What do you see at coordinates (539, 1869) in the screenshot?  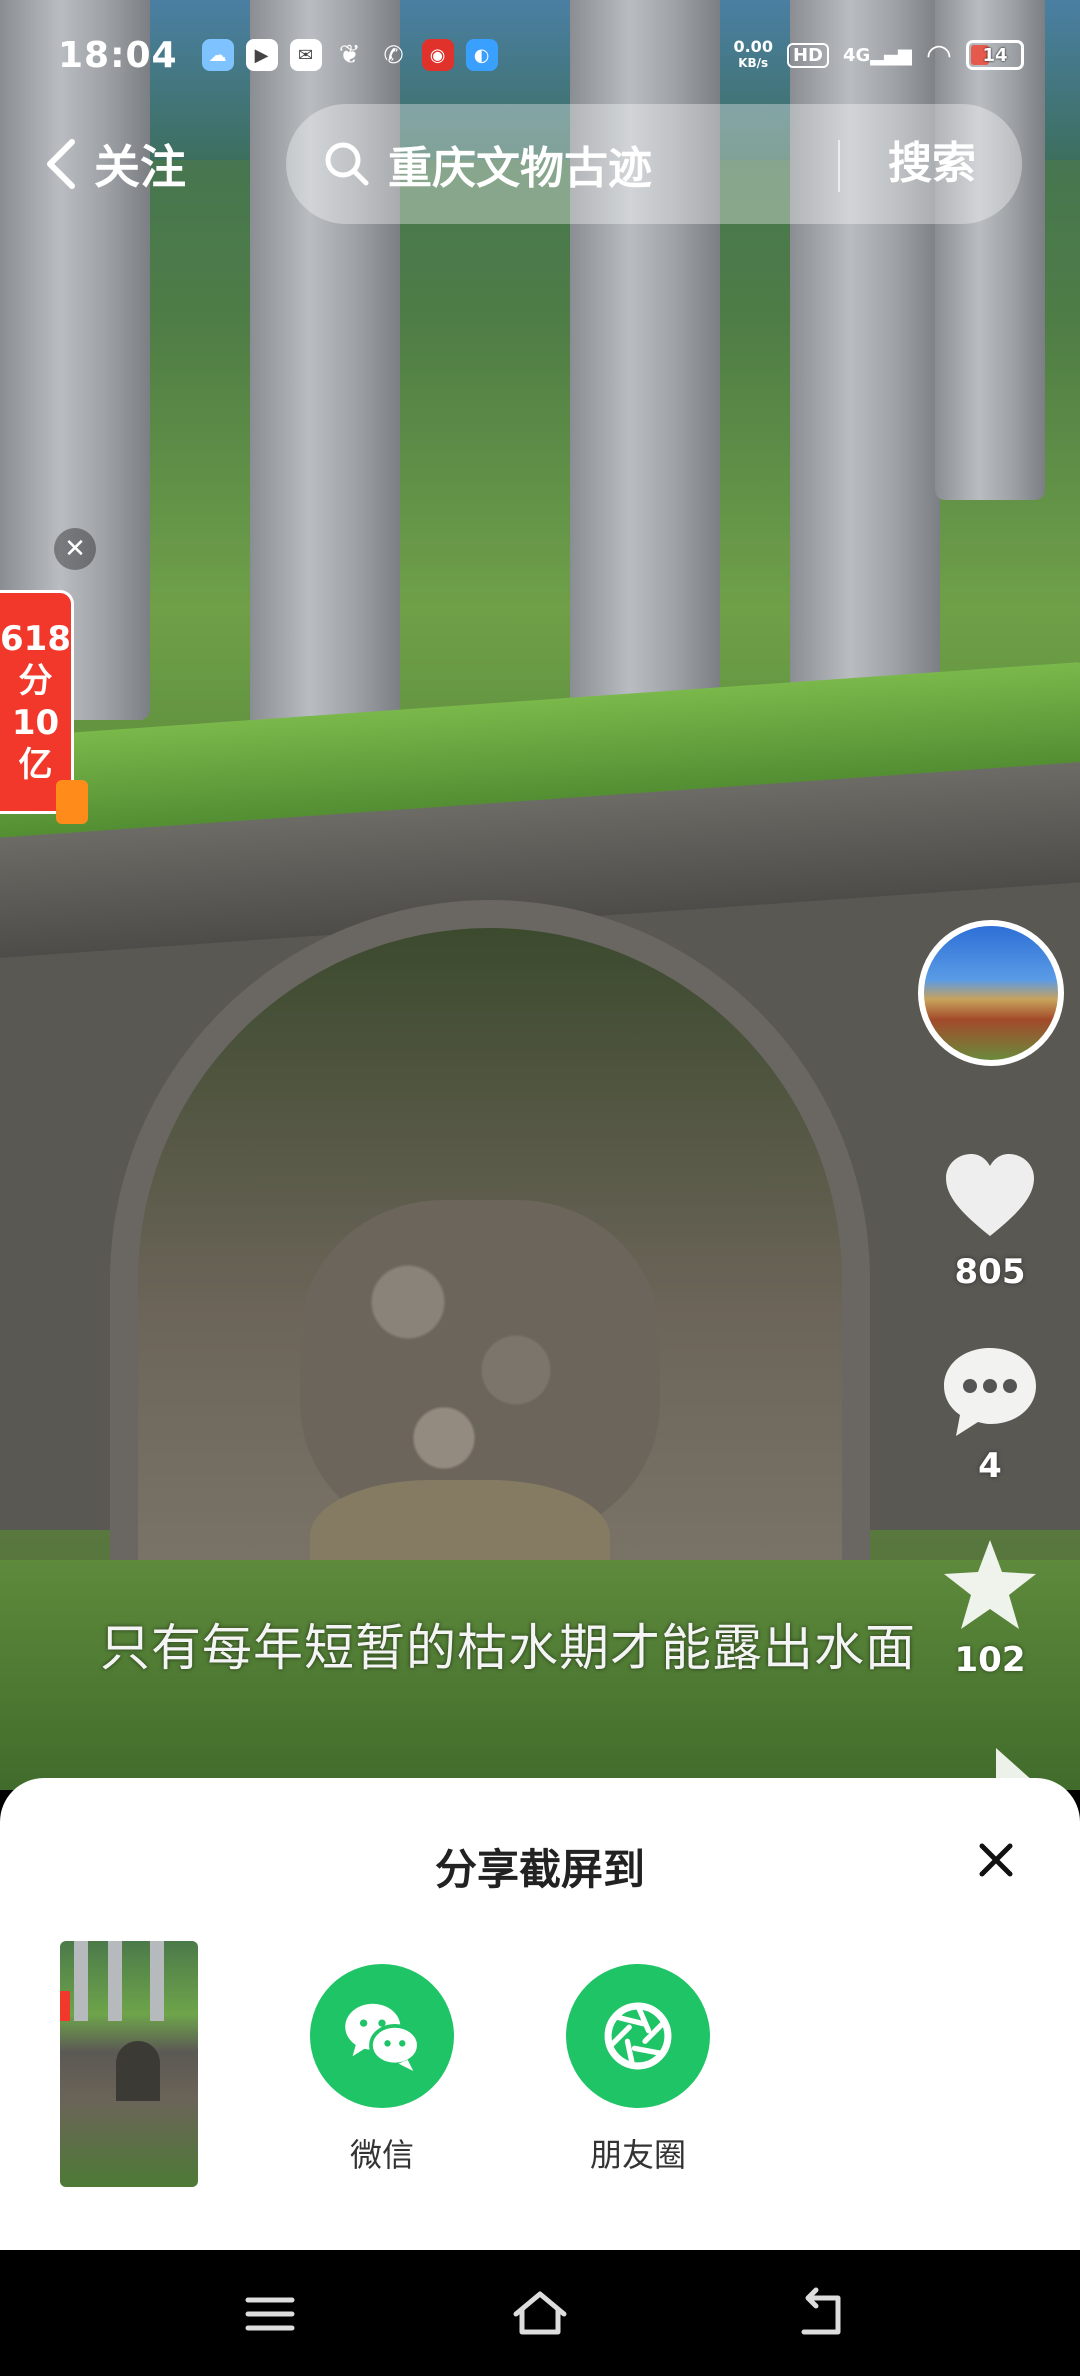 I see `share-sheet-title: 分享截屏到` at bounding box center [539, 1869].